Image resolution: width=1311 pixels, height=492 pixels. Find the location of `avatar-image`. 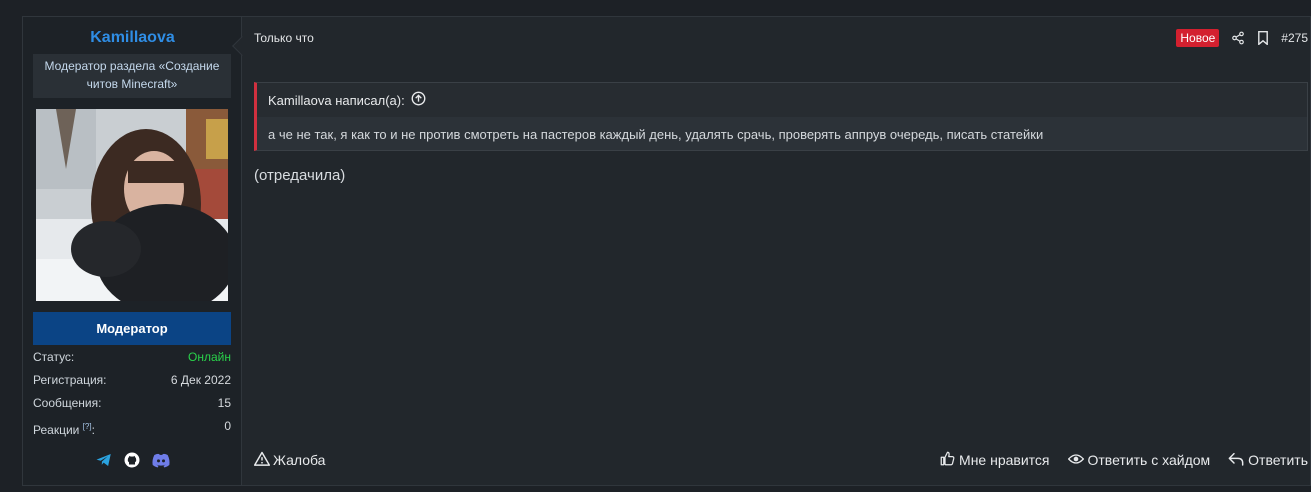

avatar-image is located at coordinates (132, 205).